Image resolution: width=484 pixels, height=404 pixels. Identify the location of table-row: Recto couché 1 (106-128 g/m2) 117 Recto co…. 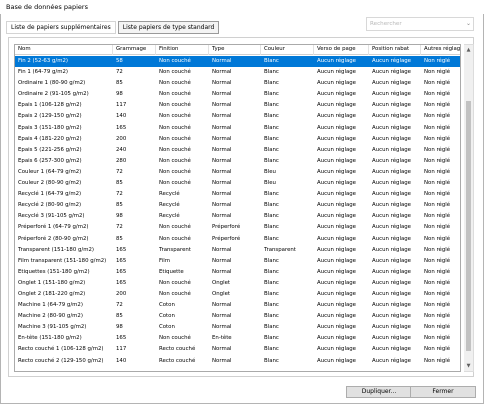
(237, 349).